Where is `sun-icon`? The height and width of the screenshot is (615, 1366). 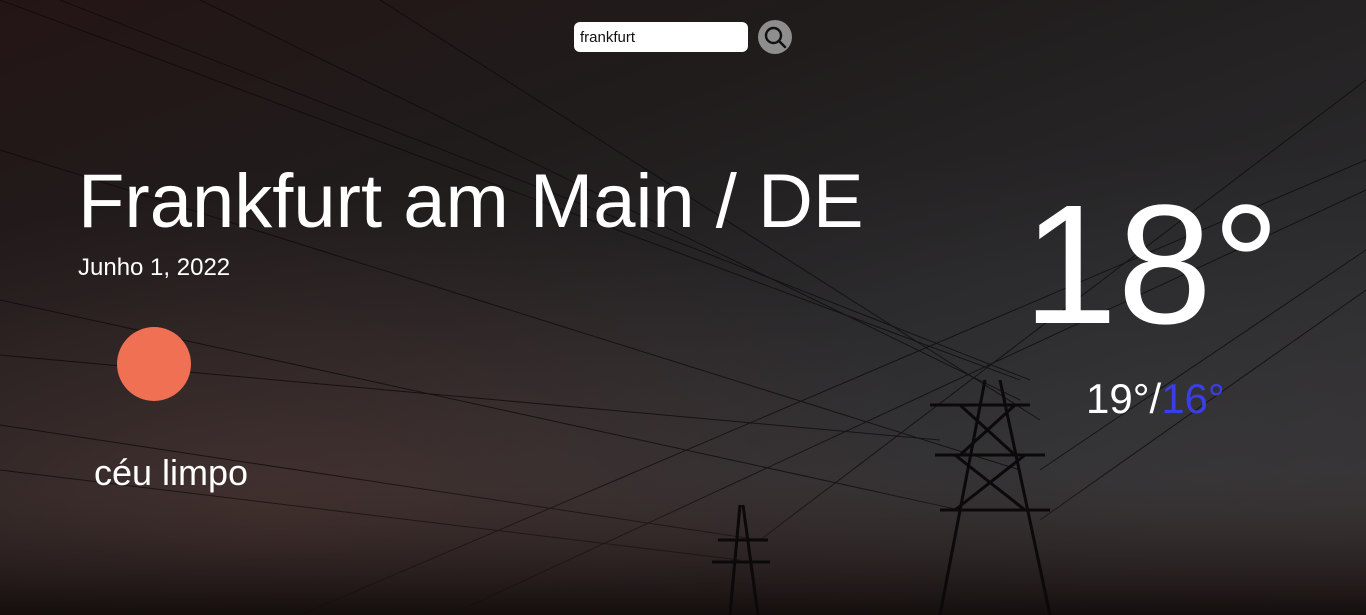
sun-icon is located at coordinates (154, 364).